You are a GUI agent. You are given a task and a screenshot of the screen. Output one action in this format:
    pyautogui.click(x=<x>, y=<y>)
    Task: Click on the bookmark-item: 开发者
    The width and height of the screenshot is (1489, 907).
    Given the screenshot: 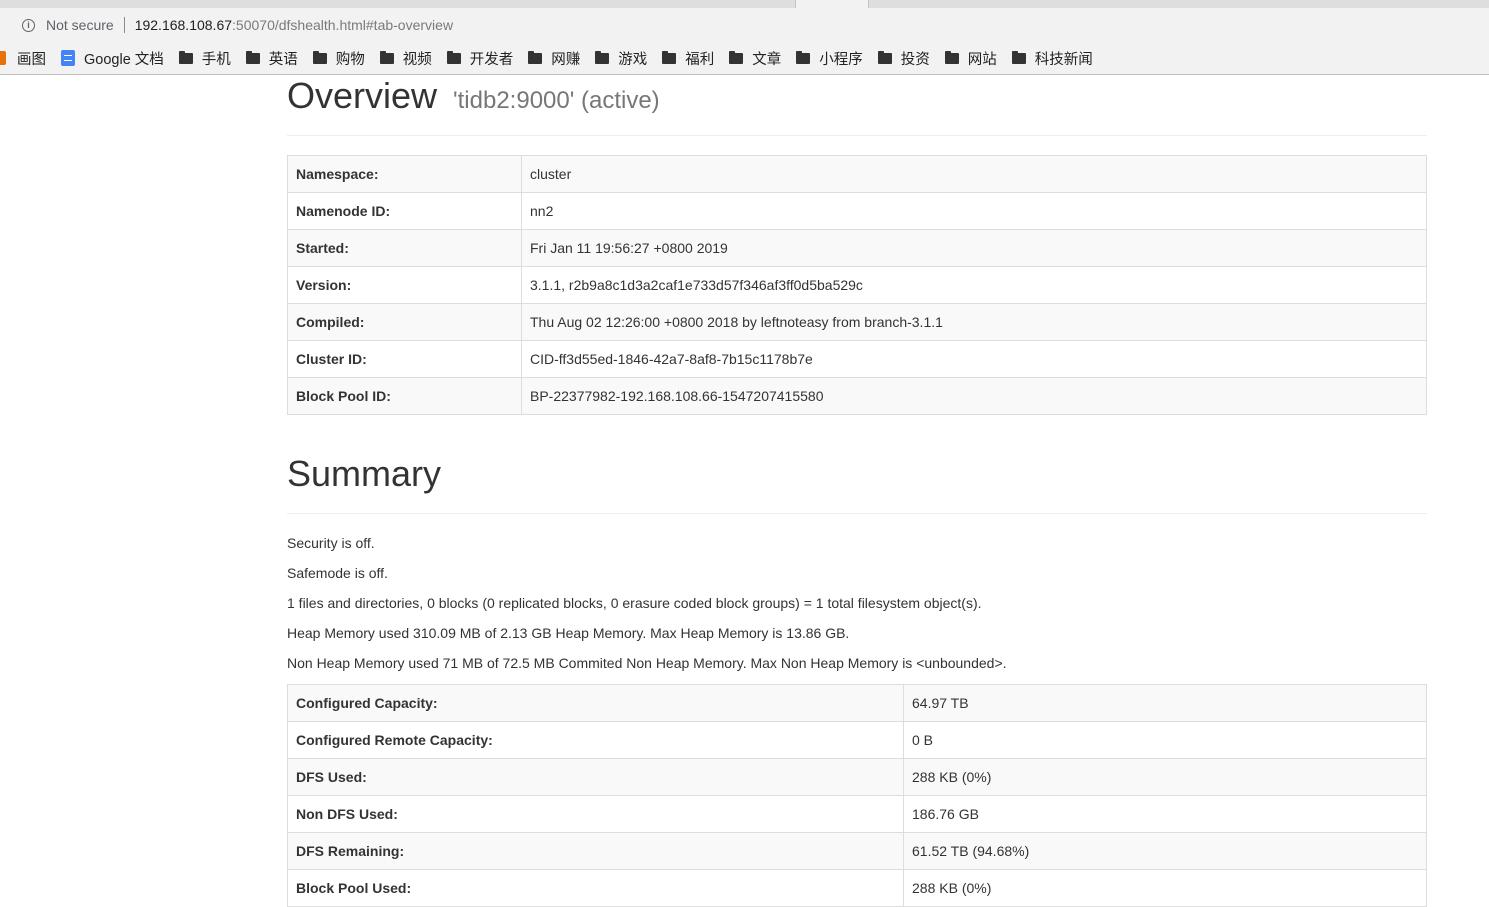 What is the action you would take?
    pyautogui.click(x=480, y=58)
    